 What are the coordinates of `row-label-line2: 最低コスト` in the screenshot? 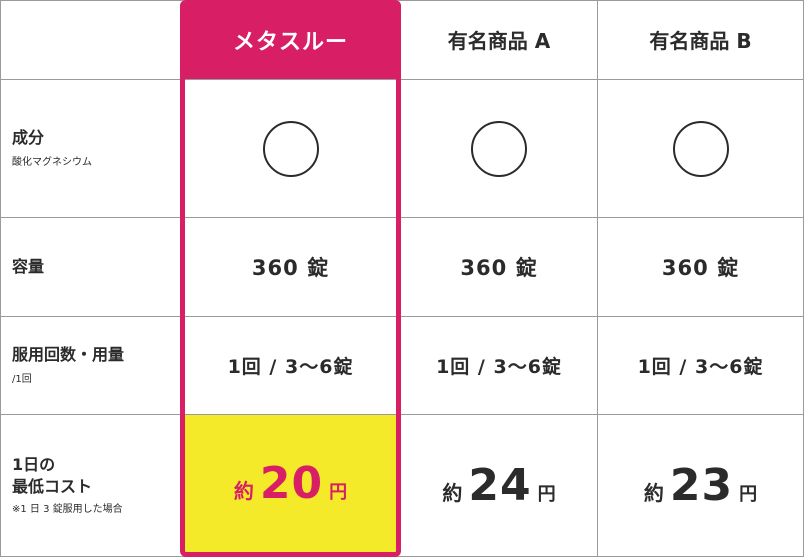 It's located at (52, 486).